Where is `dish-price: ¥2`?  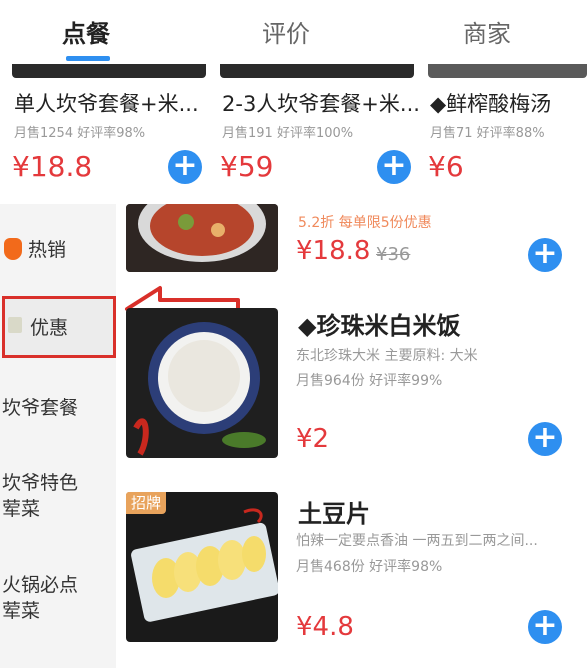 dish-price: ¥2 is located at coordinates (313, 439).